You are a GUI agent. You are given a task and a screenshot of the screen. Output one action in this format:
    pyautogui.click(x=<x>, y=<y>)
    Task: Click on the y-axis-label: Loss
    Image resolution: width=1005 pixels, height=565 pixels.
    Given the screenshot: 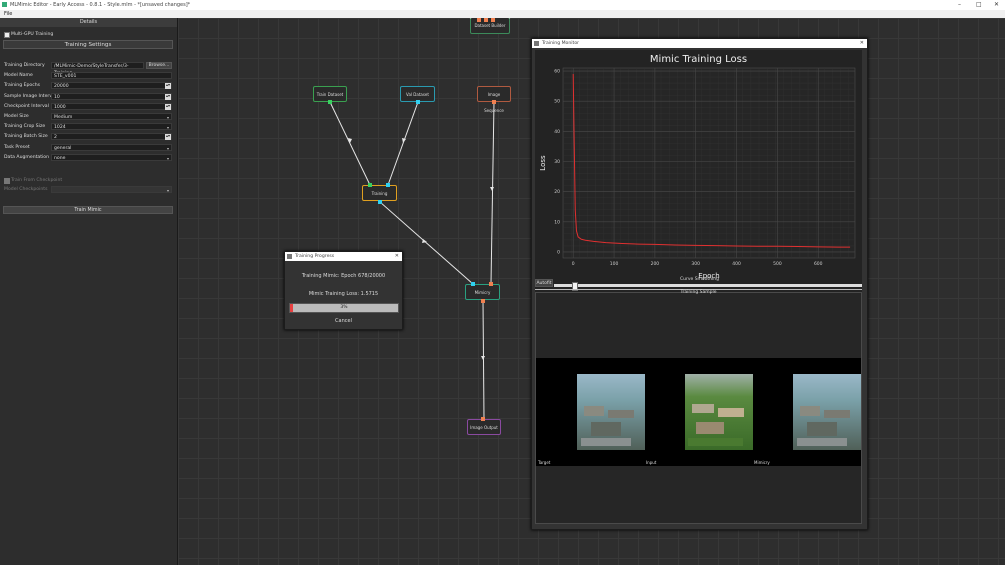 What is the action you would take?
    pyautogui.click(x=543, y=163)
    